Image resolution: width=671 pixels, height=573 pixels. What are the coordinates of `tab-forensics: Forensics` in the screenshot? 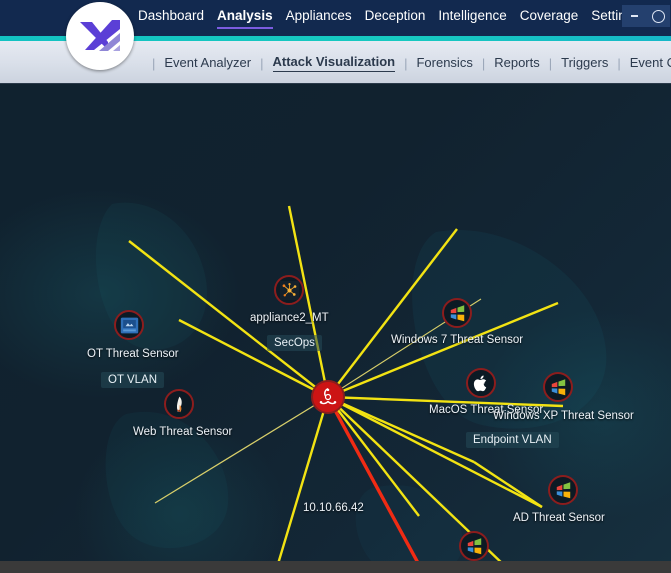 It's located at (444, 63).